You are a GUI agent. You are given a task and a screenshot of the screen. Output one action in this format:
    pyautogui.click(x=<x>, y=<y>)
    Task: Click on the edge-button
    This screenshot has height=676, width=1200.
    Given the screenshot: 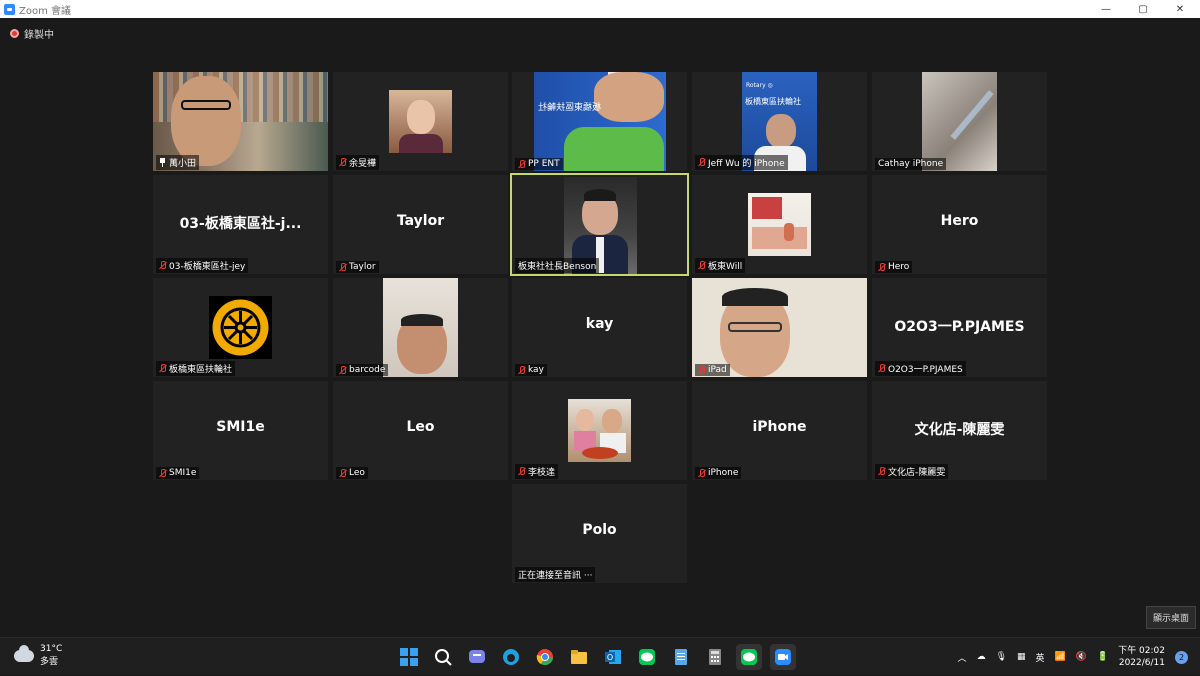 What is the action you would take?
    pyautogui.click(x=511, y=657)
    